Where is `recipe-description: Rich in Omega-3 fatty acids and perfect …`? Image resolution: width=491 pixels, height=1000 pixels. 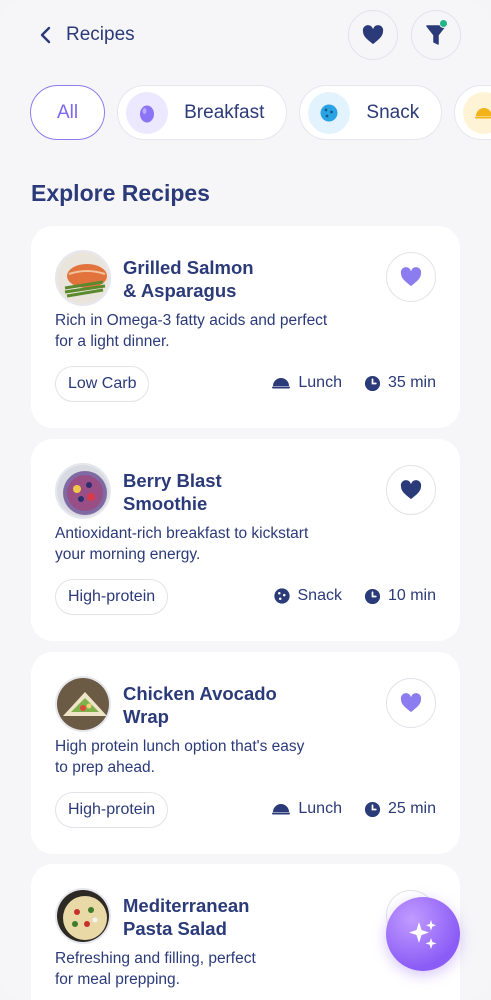 recipe-description: Rich in Omega-3 fatty acids and perfect … is located at coordinates (191, 331).